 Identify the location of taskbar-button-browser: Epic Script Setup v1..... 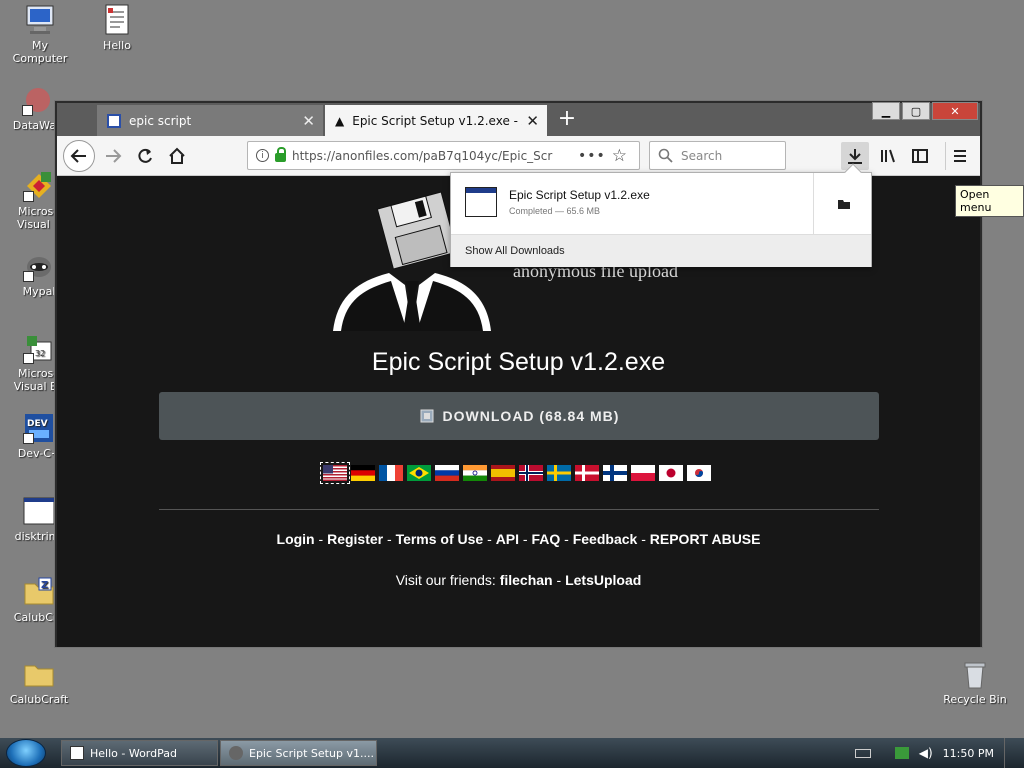
(298, 753).